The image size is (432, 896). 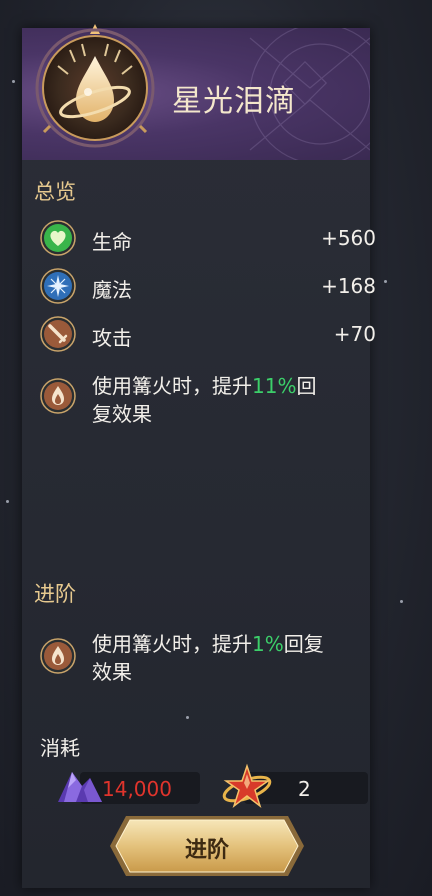 I want to click on overview-effect-prefix: 使用篝火时，提升, so click(x=172, y=386).